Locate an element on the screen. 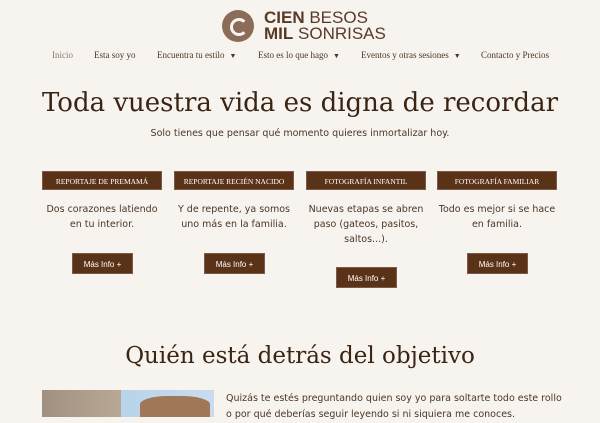 The height and width of the screenshot is (423, 600). nav-encuentra-tu-estilo: Encuentra tu estilo ▼ is located at coordinates (196, 55).